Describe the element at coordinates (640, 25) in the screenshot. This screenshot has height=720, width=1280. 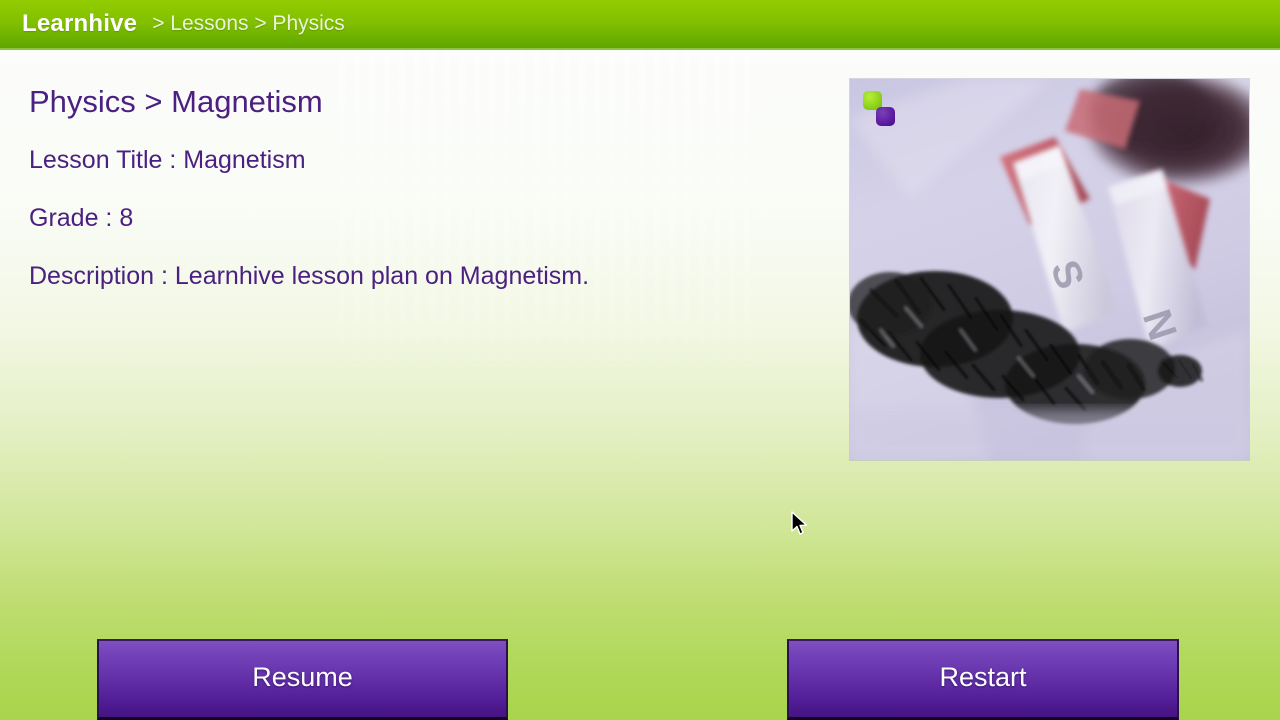
I see `app-header: Learnhive > Lessons > Physics` at that location.